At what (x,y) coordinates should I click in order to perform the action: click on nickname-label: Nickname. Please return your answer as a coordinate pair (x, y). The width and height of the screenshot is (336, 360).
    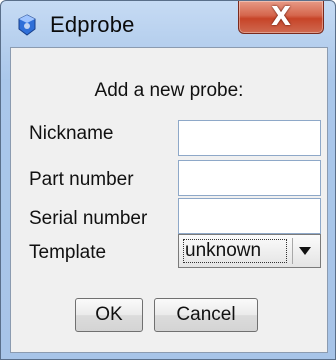
    Looking at the image, I should click on (71, 133).